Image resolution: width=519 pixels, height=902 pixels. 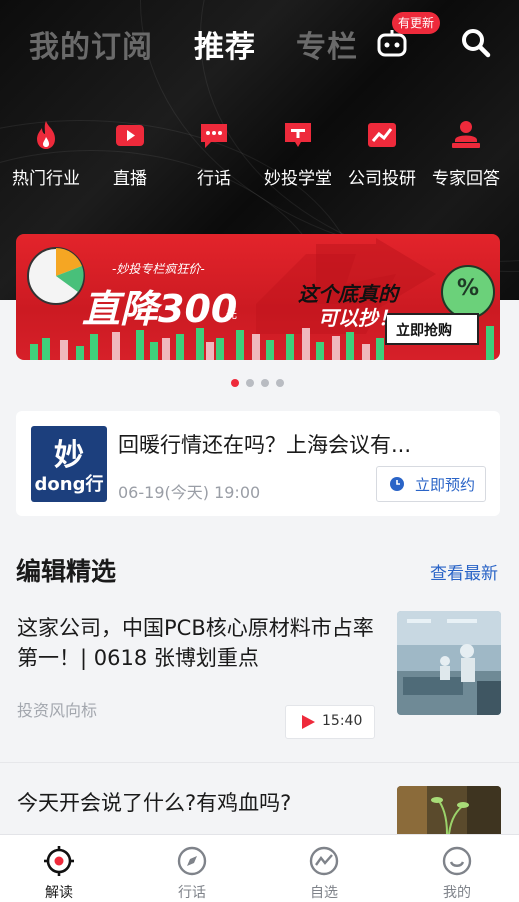 I want to click on bottom-navigation: 解读 行话 自选 我的, so click(x=259, y=868).